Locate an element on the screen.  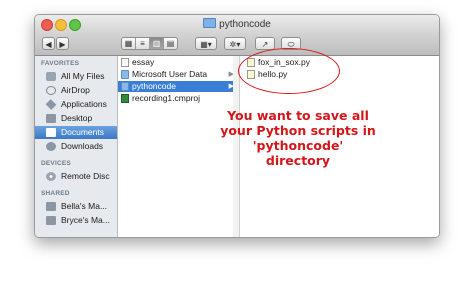
sidebar-item-airdrop: AirDrop is located at coordinates (76, 90).